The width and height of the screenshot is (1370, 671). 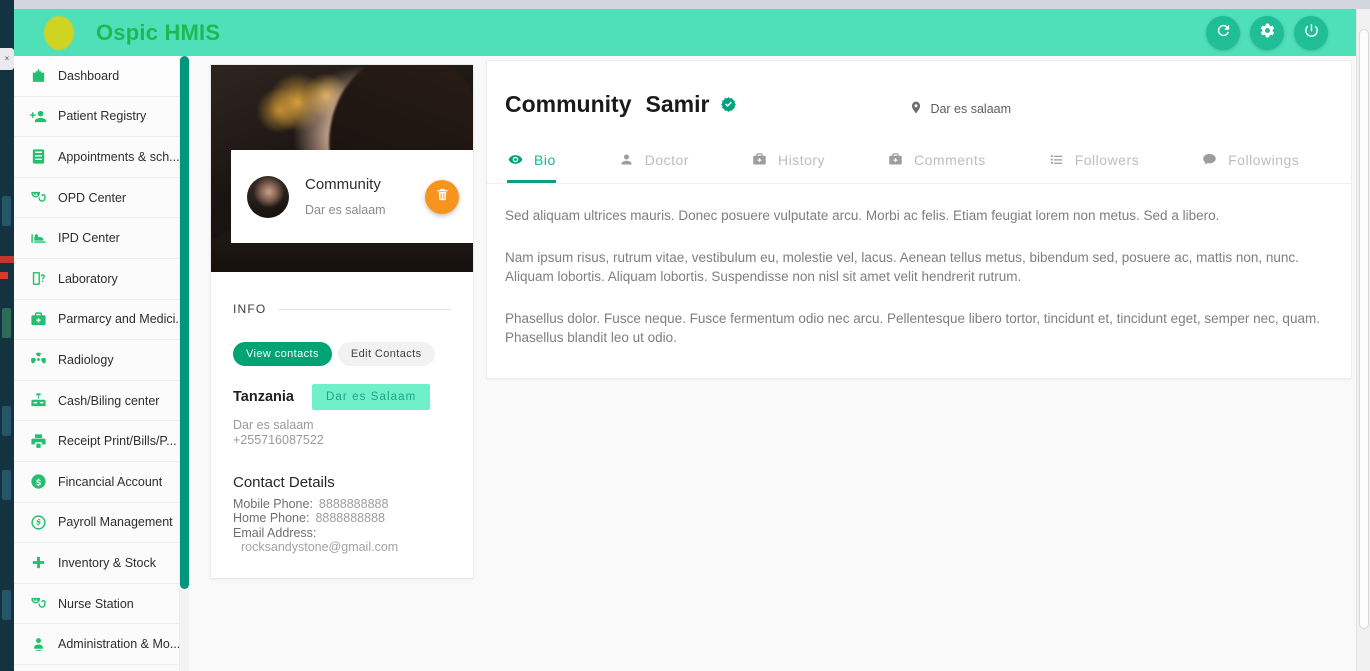 I want to click on country-row: Tanzania Dar es Salaam, so click(x=342, y=397).